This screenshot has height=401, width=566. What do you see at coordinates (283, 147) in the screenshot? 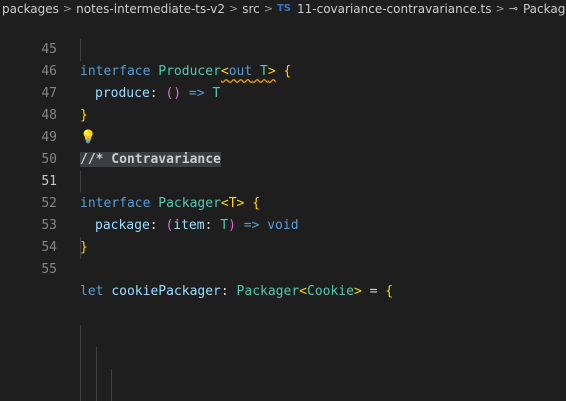
I see `code-line: 50 💡` at bounding box center [283, 147].